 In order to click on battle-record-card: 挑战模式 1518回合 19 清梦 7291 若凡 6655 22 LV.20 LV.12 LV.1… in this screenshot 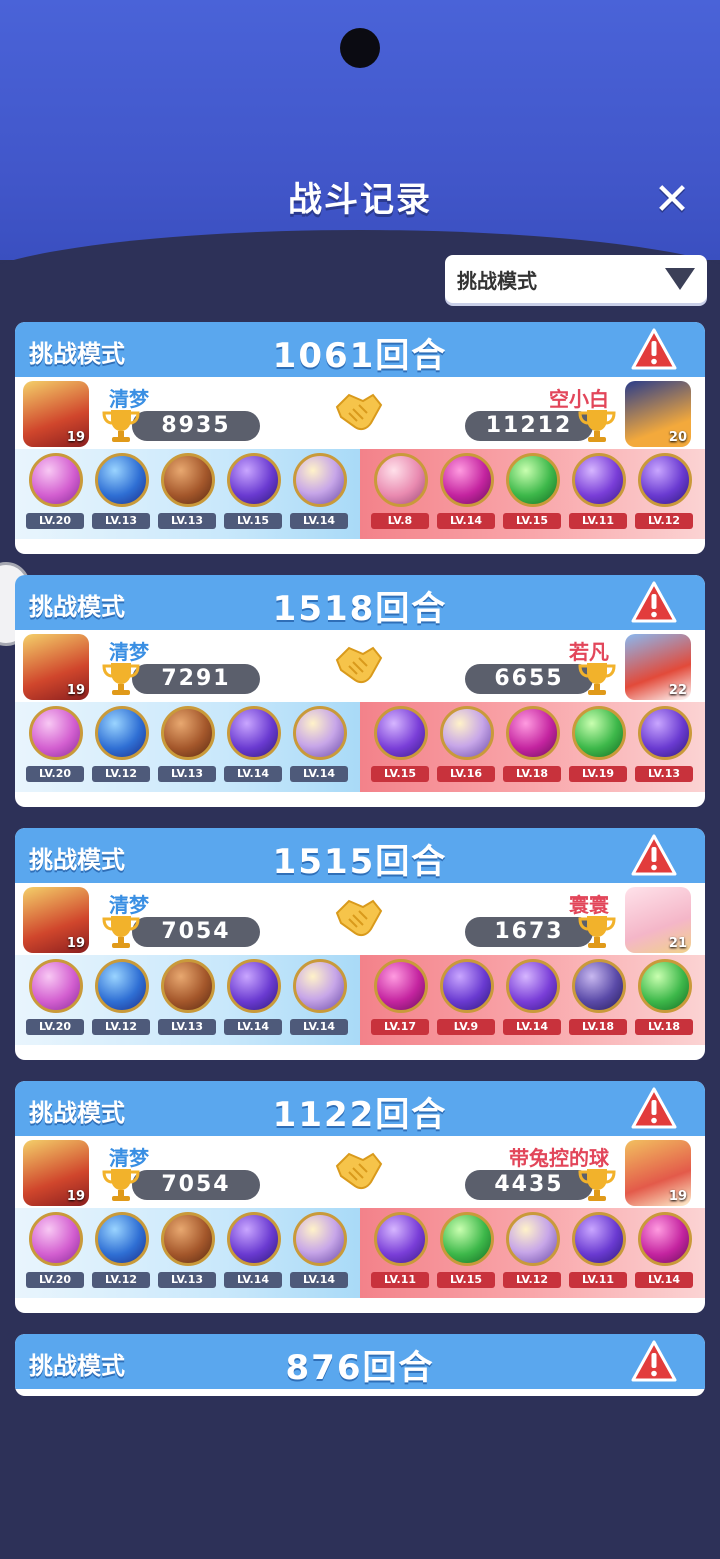, I will do `click(360, 691)`.